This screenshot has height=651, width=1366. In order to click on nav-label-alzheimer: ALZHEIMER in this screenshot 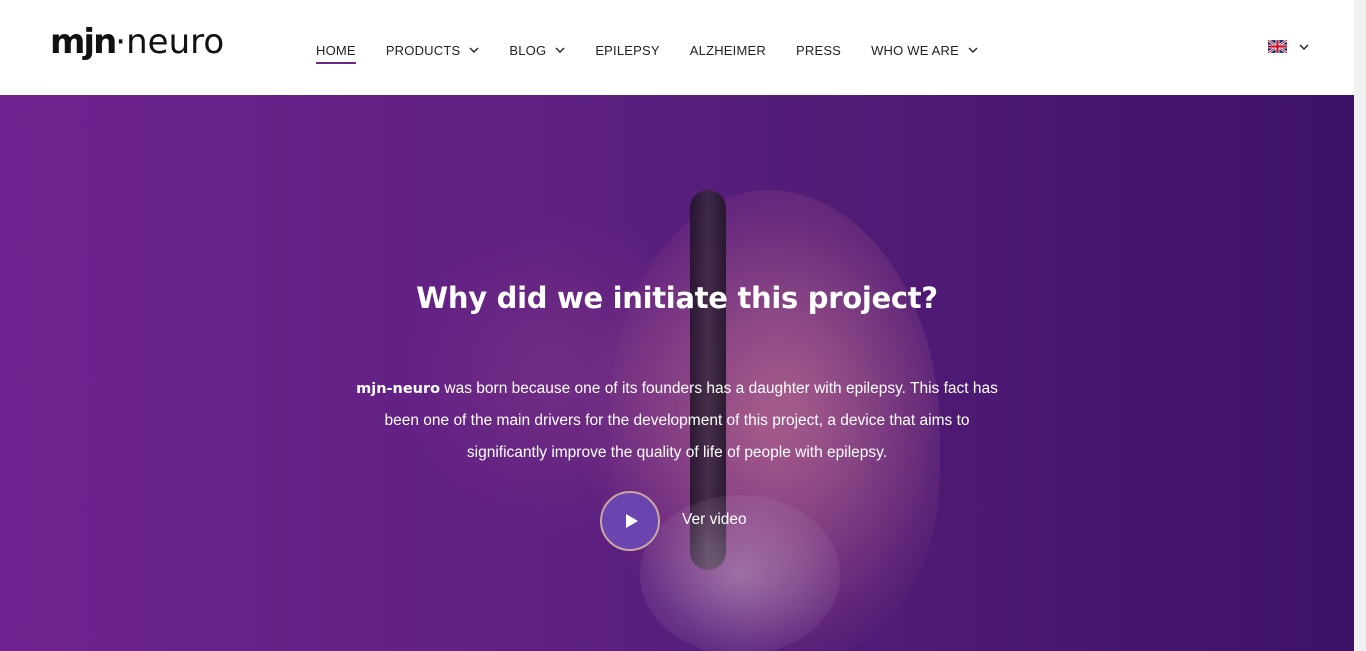, I will do `click(727, 50)`.